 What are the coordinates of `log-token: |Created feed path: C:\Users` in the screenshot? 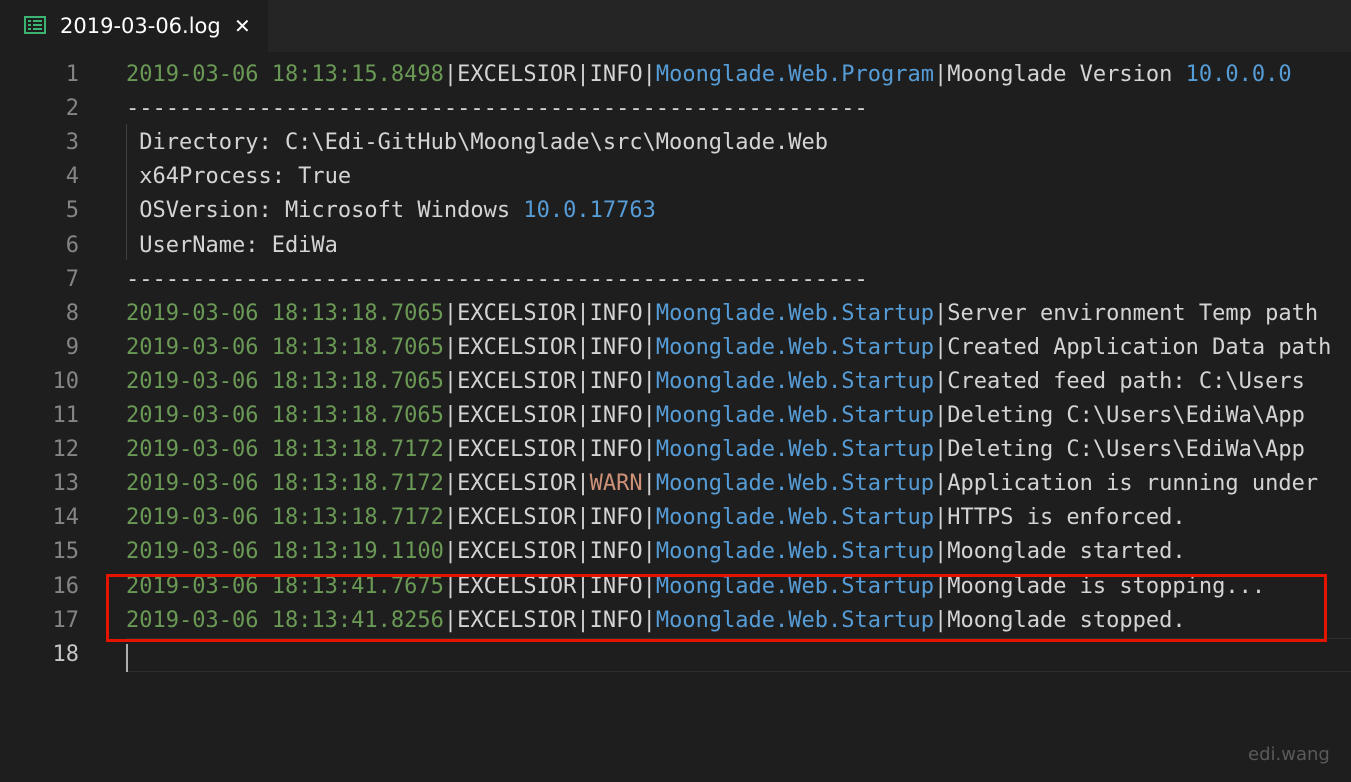 It's located at (1119, 381).